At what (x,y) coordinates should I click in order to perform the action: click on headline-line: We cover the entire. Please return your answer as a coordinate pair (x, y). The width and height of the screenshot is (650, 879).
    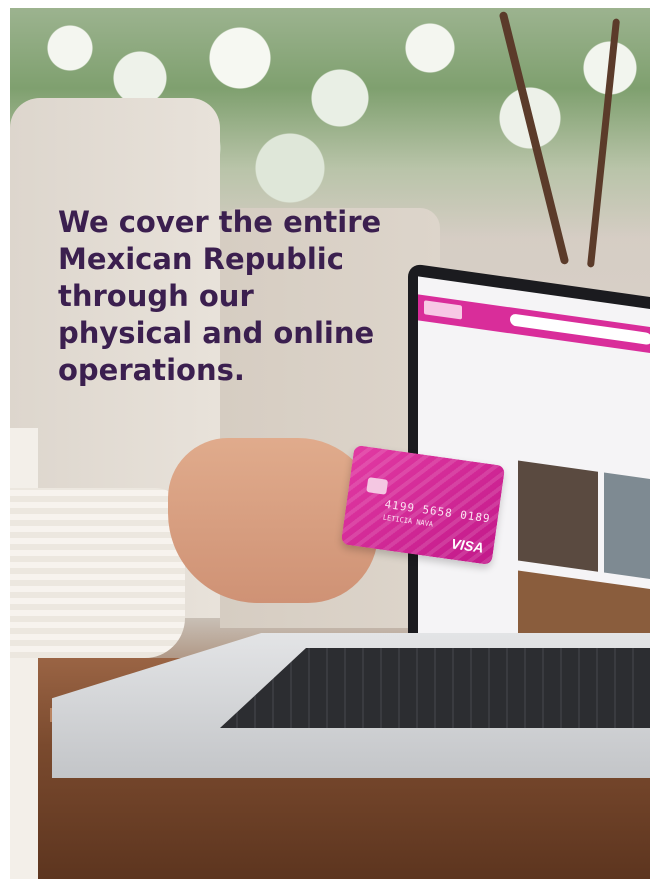
    Looking at the image, I should click on (220, 222).